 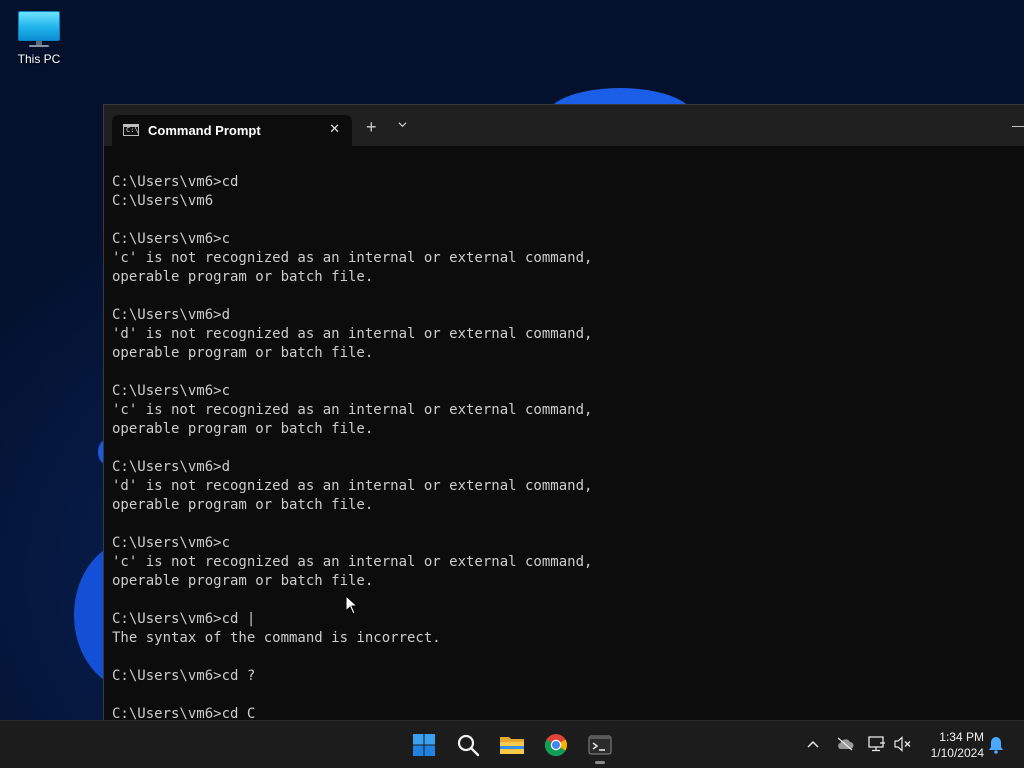 What do you see at coordinates (163, 201) in the screenshot?
I see `console-line: C:\Users\vm6` at bounding box center [163, 201].